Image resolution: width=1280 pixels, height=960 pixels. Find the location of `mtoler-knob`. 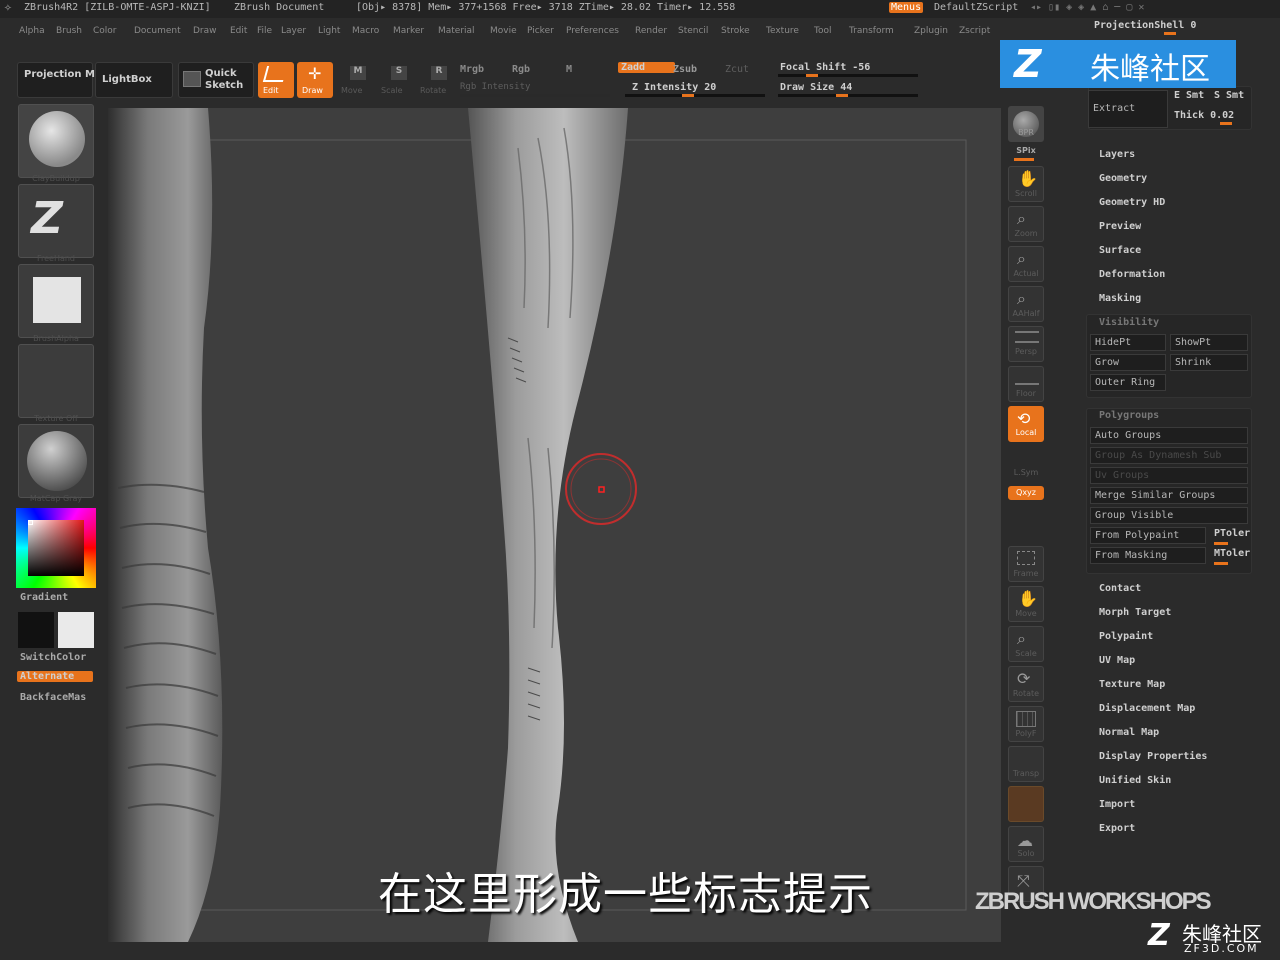

mtoler-knob is located at coordinates (1221, 563).